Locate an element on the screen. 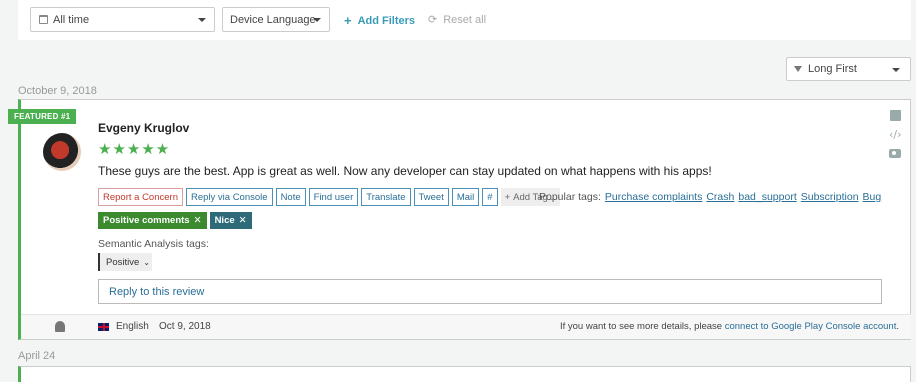  date-group-label: October 9, 2018 is located at coordinates (57, 91).